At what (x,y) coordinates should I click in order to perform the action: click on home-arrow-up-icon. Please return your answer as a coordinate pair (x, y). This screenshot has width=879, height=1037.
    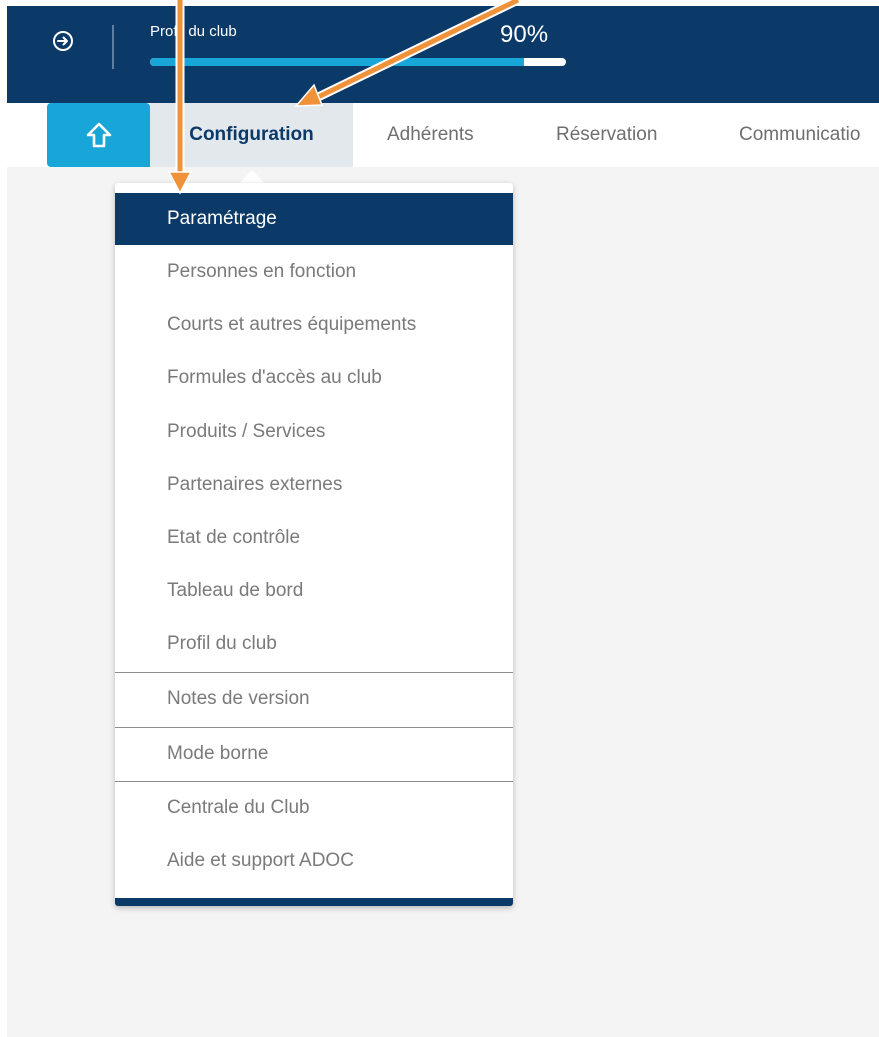
    Looking at the image, I should click on (98, 135).